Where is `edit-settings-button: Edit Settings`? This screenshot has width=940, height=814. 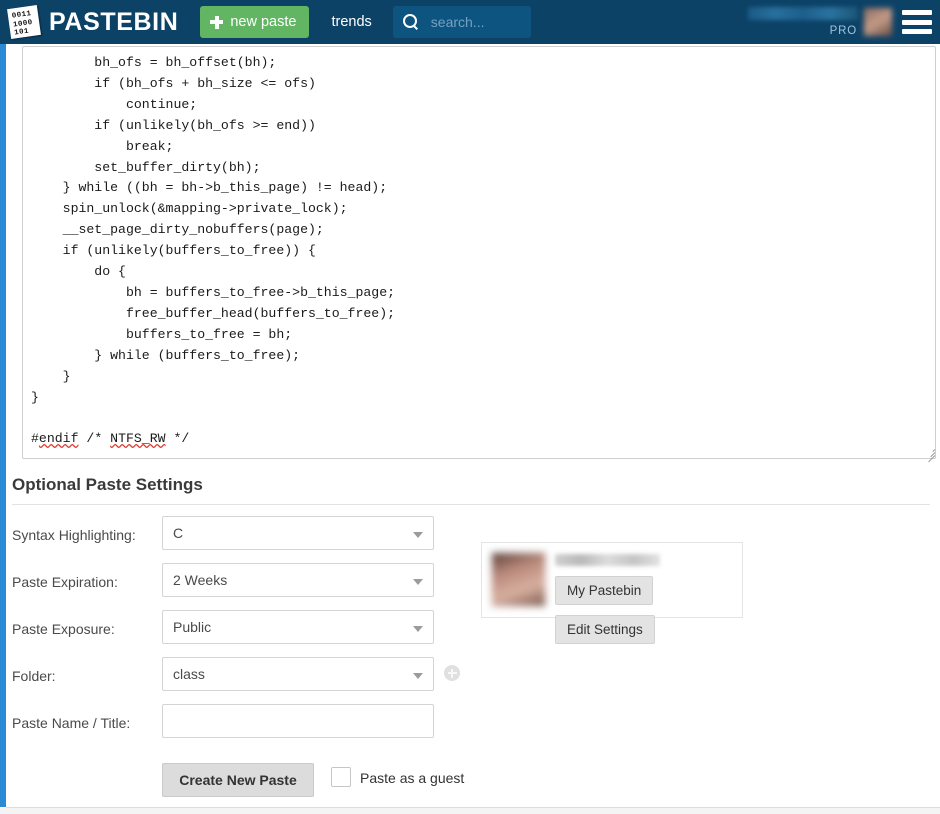 edit-settings-button: Edit Settings is located at coordinates (605, 629).